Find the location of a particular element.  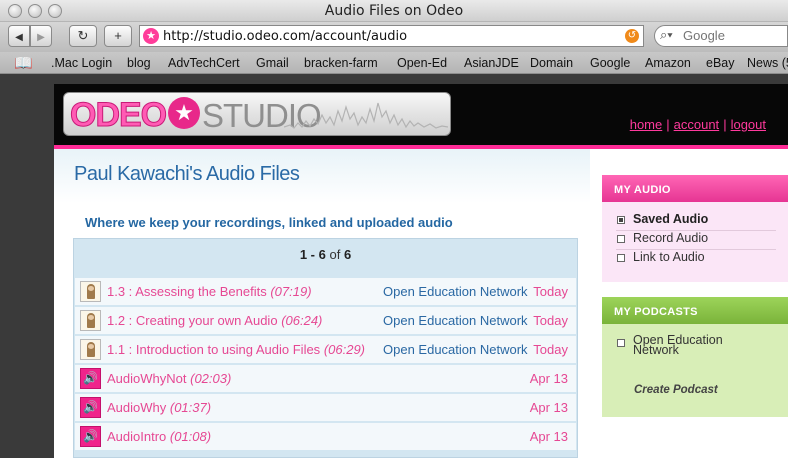

bookmark-item: eBay is located at coordinates (720, 63).